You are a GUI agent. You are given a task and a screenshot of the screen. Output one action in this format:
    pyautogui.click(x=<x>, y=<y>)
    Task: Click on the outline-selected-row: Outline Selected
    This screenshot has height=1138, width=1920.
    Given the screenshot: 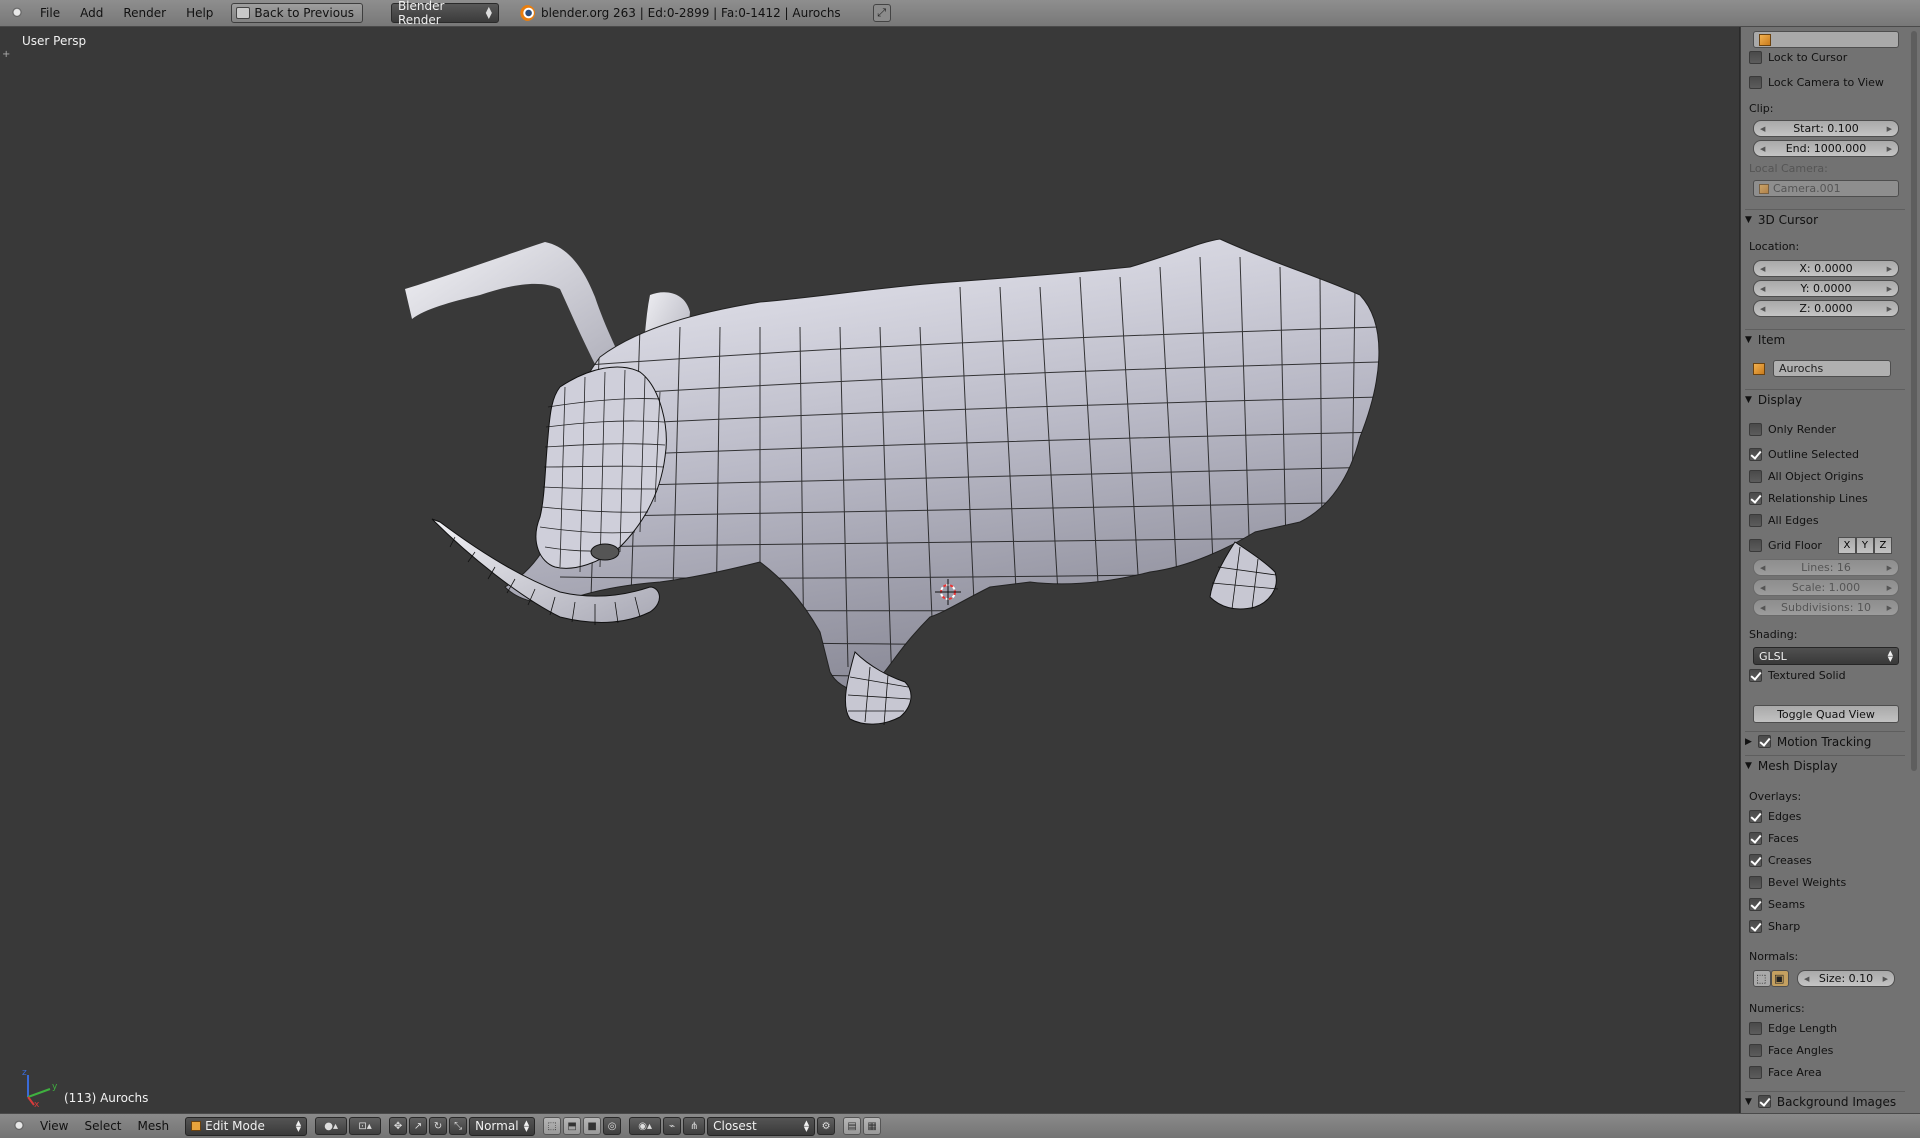 What is the action you would take?
    pyautogui.click(x=1827, y=454)
    